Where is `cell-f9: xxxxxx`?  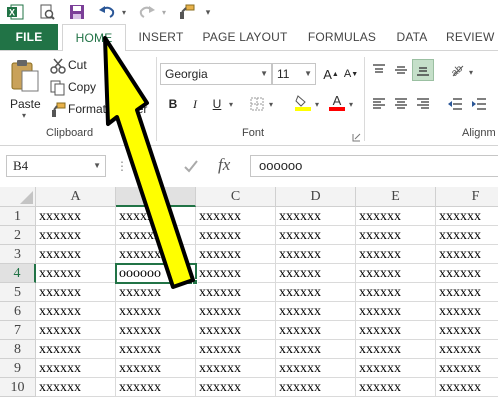 cell-f9: xxxxxx is located at coordinates (467, 368).